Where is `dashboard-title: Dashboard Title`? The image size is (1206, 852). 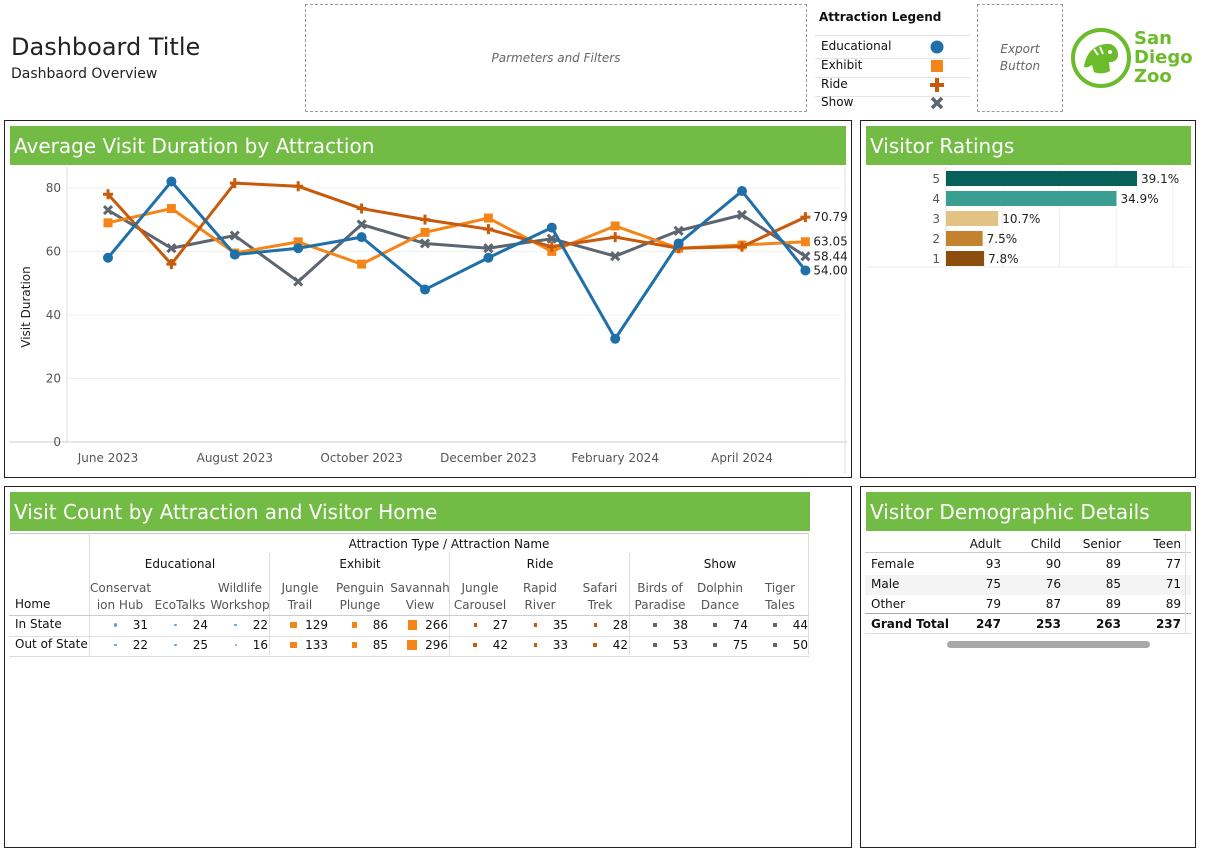
dashboard-title: Dashboard Title is located at coordinates (106, 47).